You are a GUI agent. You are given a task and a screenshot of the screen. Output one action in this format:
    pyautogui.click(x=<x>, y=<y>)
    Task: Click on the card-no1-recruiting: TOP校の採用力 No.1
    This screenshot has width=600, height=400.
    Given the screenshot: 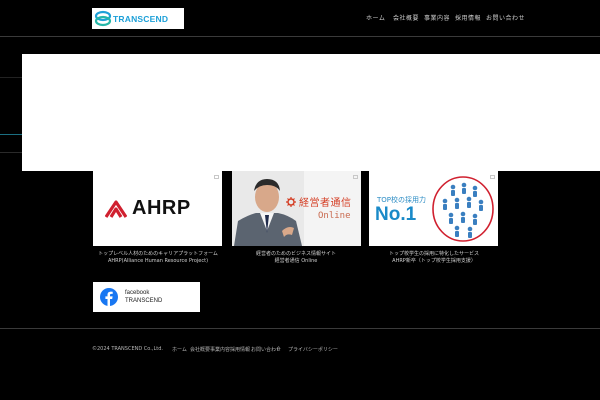 What is the action you would take?
    pyautogui.click(x=433, y=208)
    